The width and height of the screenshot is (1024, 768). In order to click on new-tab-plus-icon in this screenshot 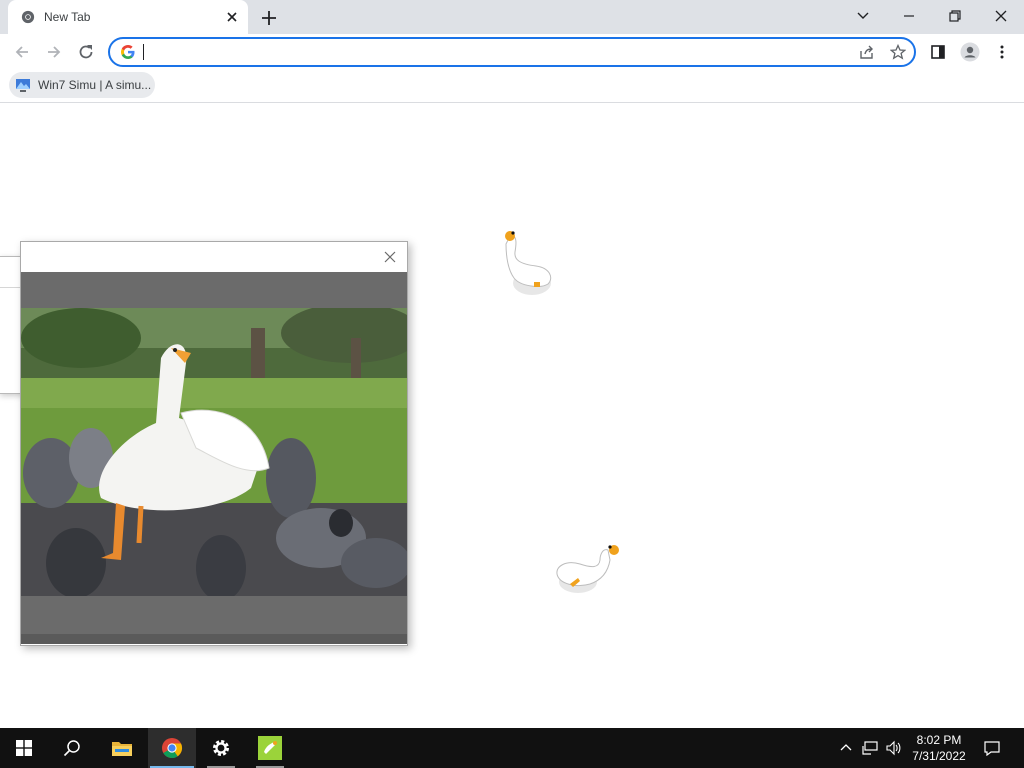, I will do `click(269, 18)`.